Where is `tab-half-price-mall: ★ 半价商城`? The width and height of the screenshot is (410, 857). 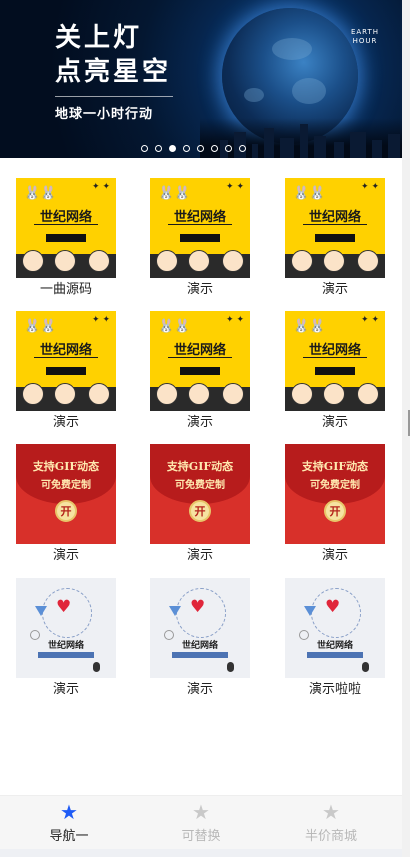 tab-half-price-mall: ★ 半价商城 is located at coordinates (331, 823).